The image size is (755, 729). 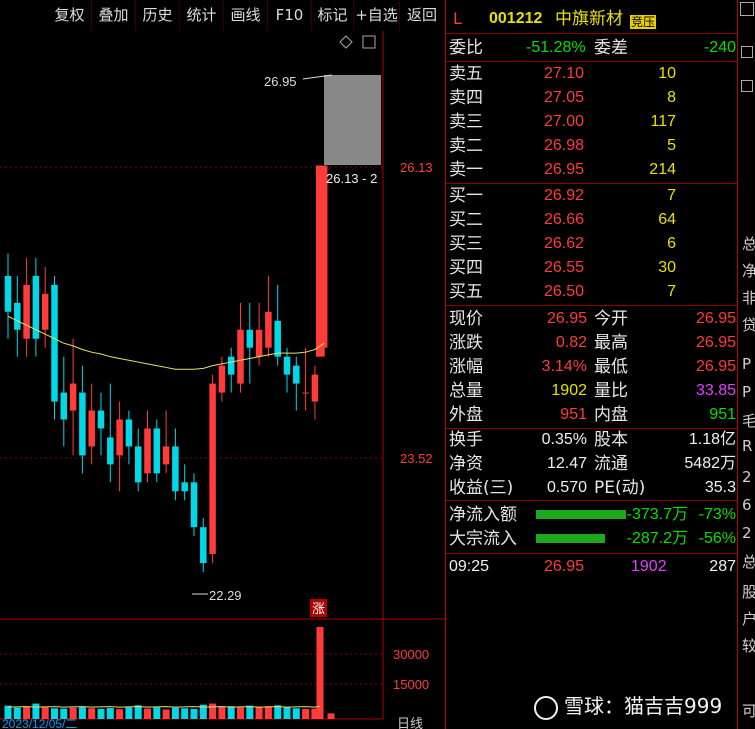 What do you see at coordinates (663, 121) in the screenshot?
I see `level-volume: 117` at bounding box center [663, 121].